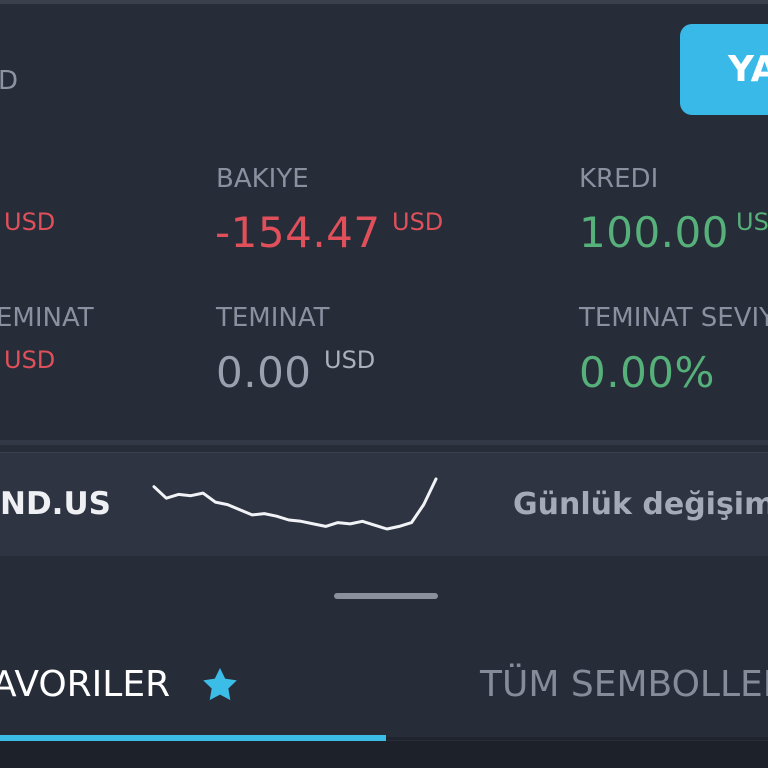  I want to click on credit-value: 100.00, so click(654, 232).